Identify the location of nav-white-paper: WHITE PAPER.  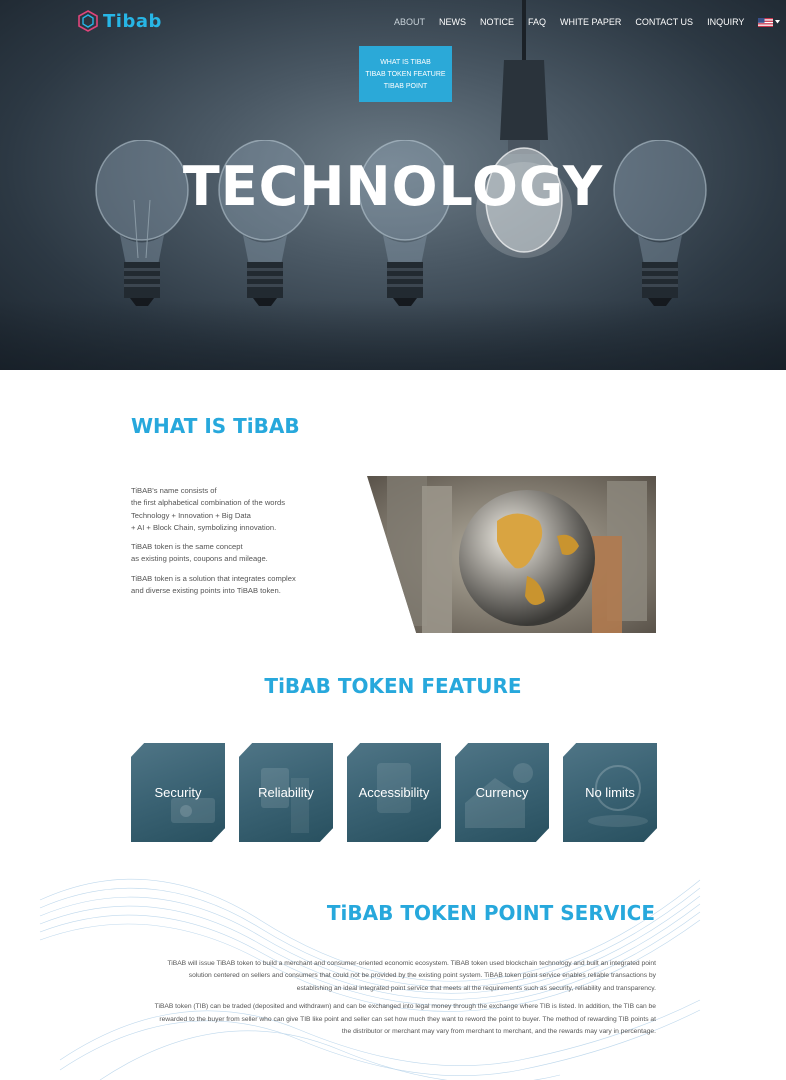
(590, 22).